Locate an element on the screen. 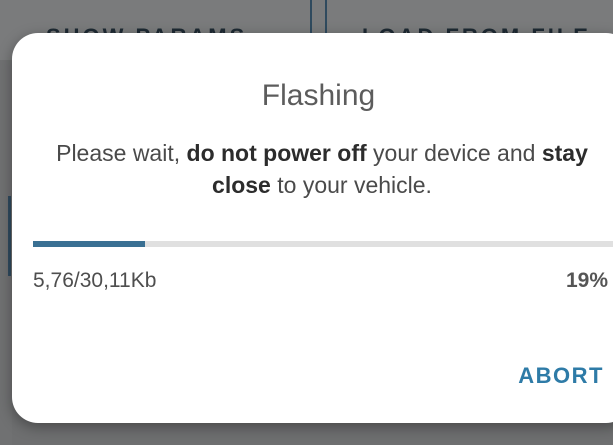 This screenshot has height=445, width=613. progress-bar is located at coordinates (323, 244).